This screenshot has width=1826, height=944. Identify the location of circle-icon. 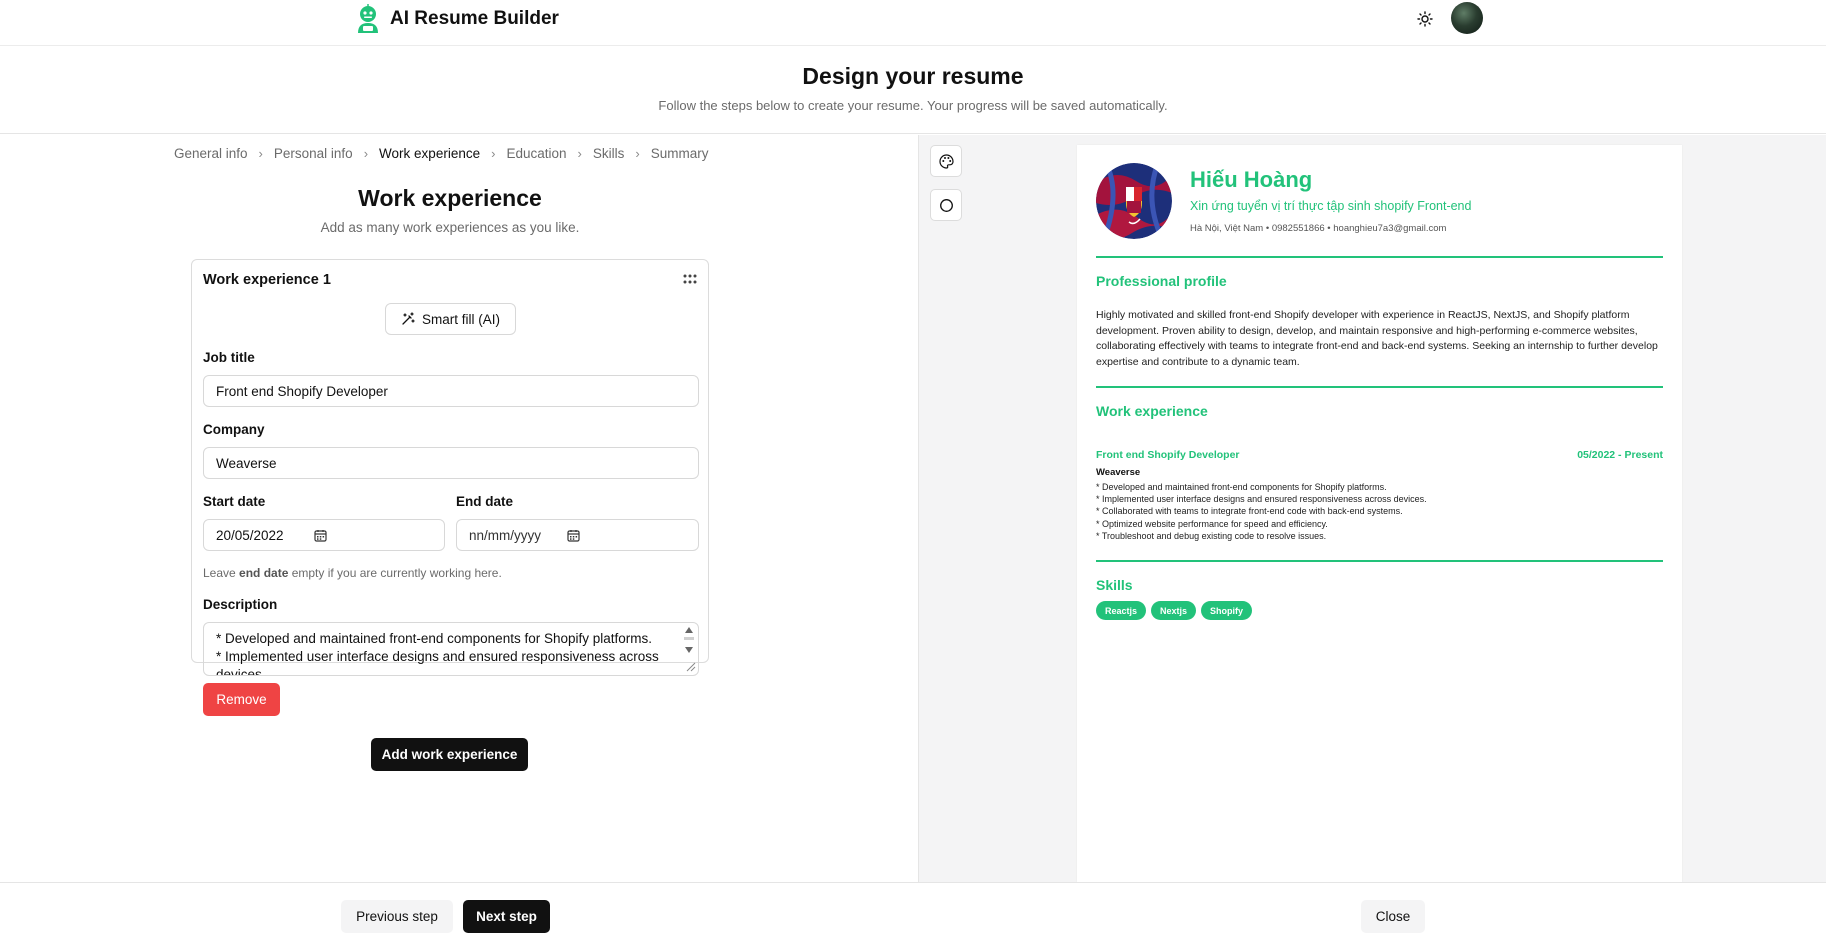
(946, 205).